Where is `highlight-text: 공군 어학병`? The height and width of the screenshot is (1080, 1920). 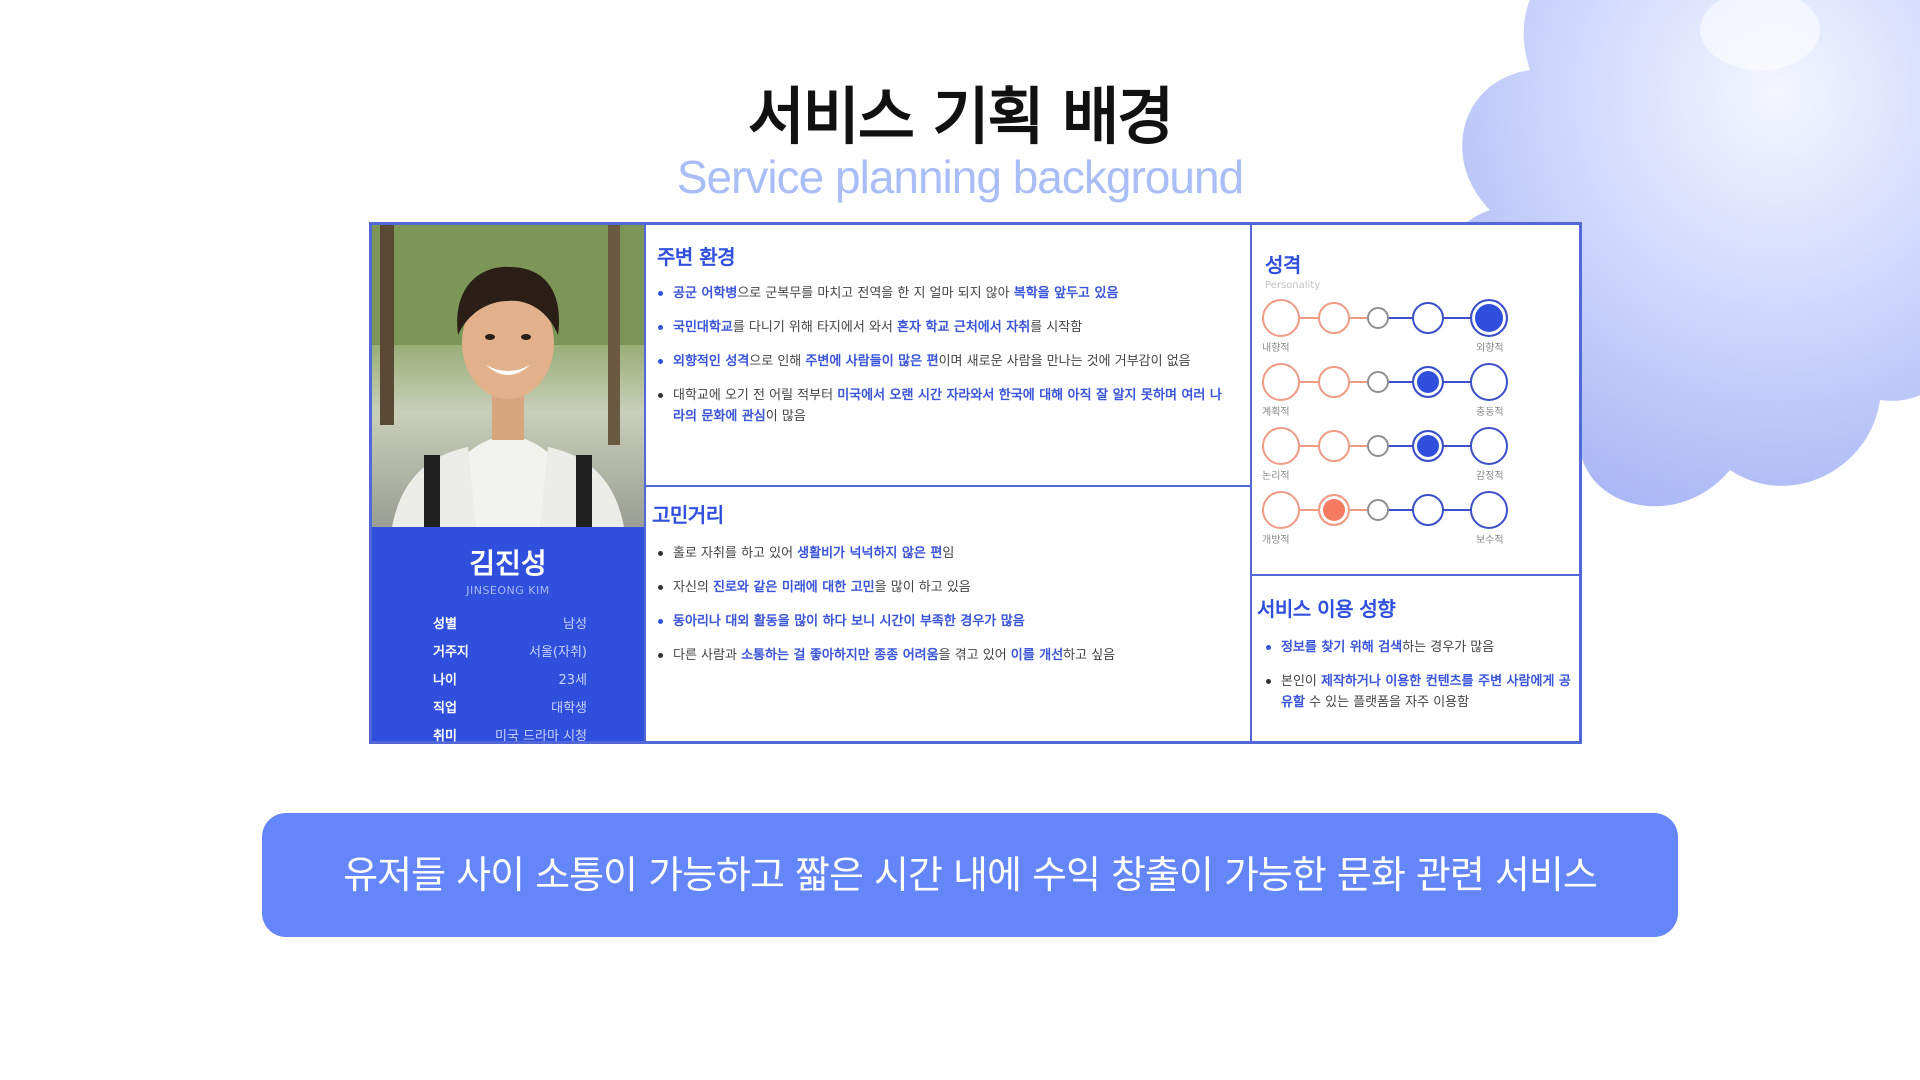
highlight-text: 공군 어학병 is located at coordinates (705, 293).